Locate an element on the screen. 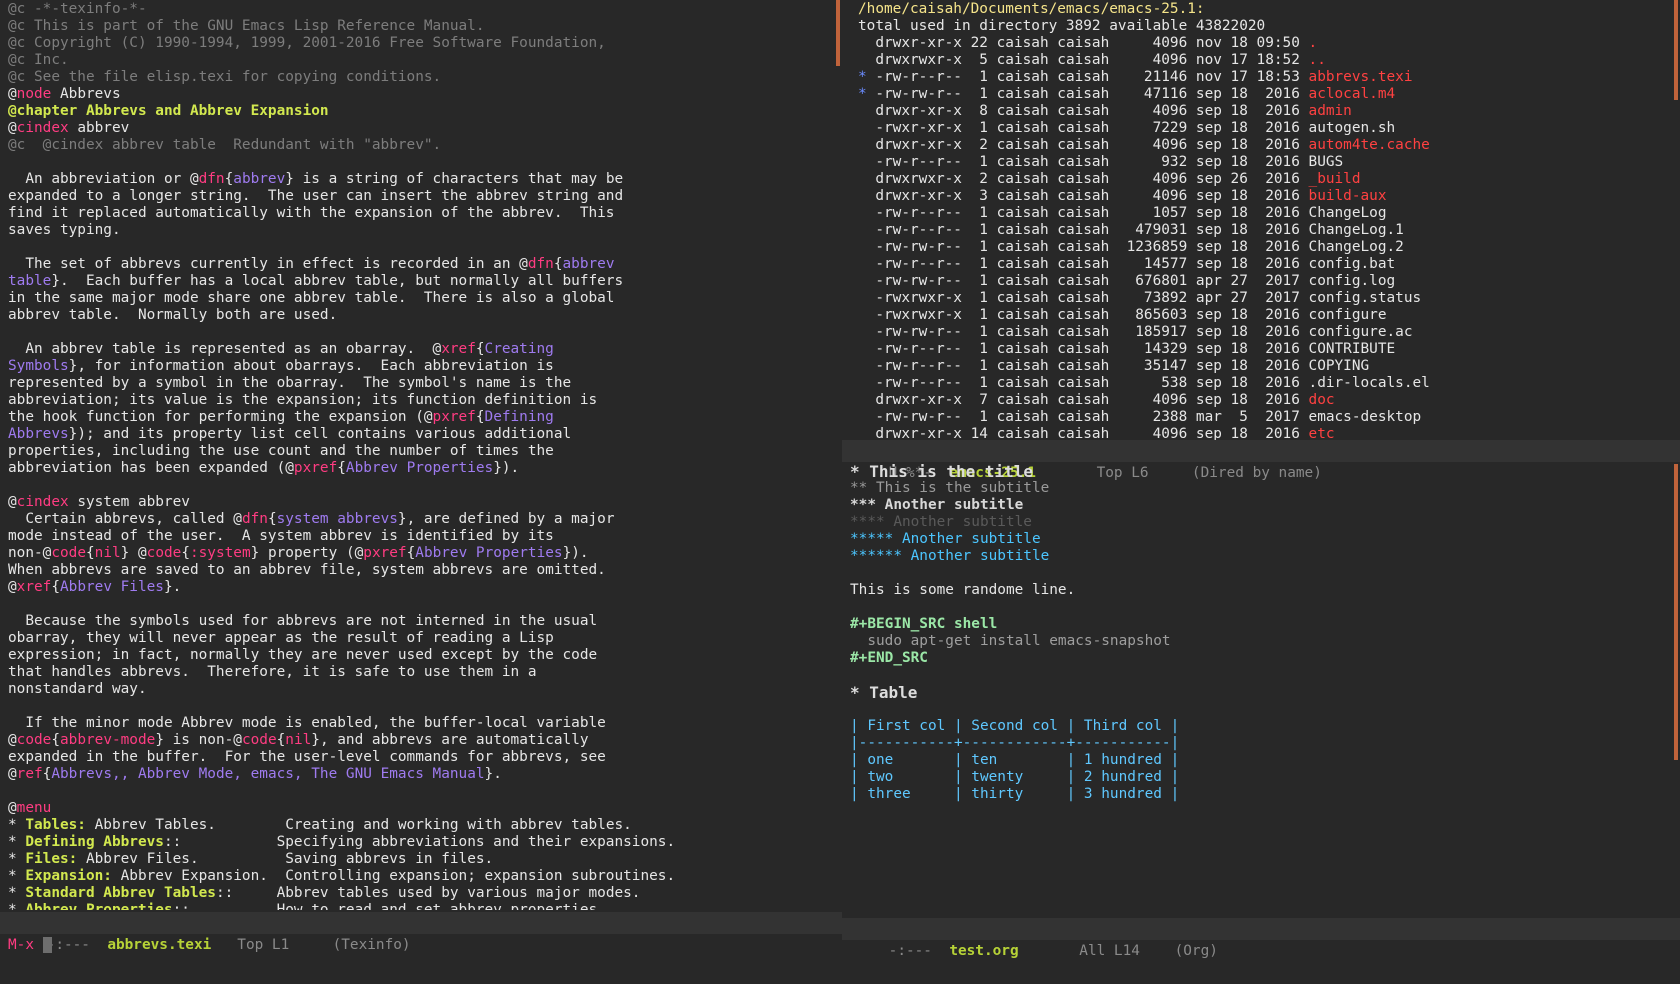 This screenshot has height=984, width=1680. dired-file-name: admin is located at coordinates (1330, 111).